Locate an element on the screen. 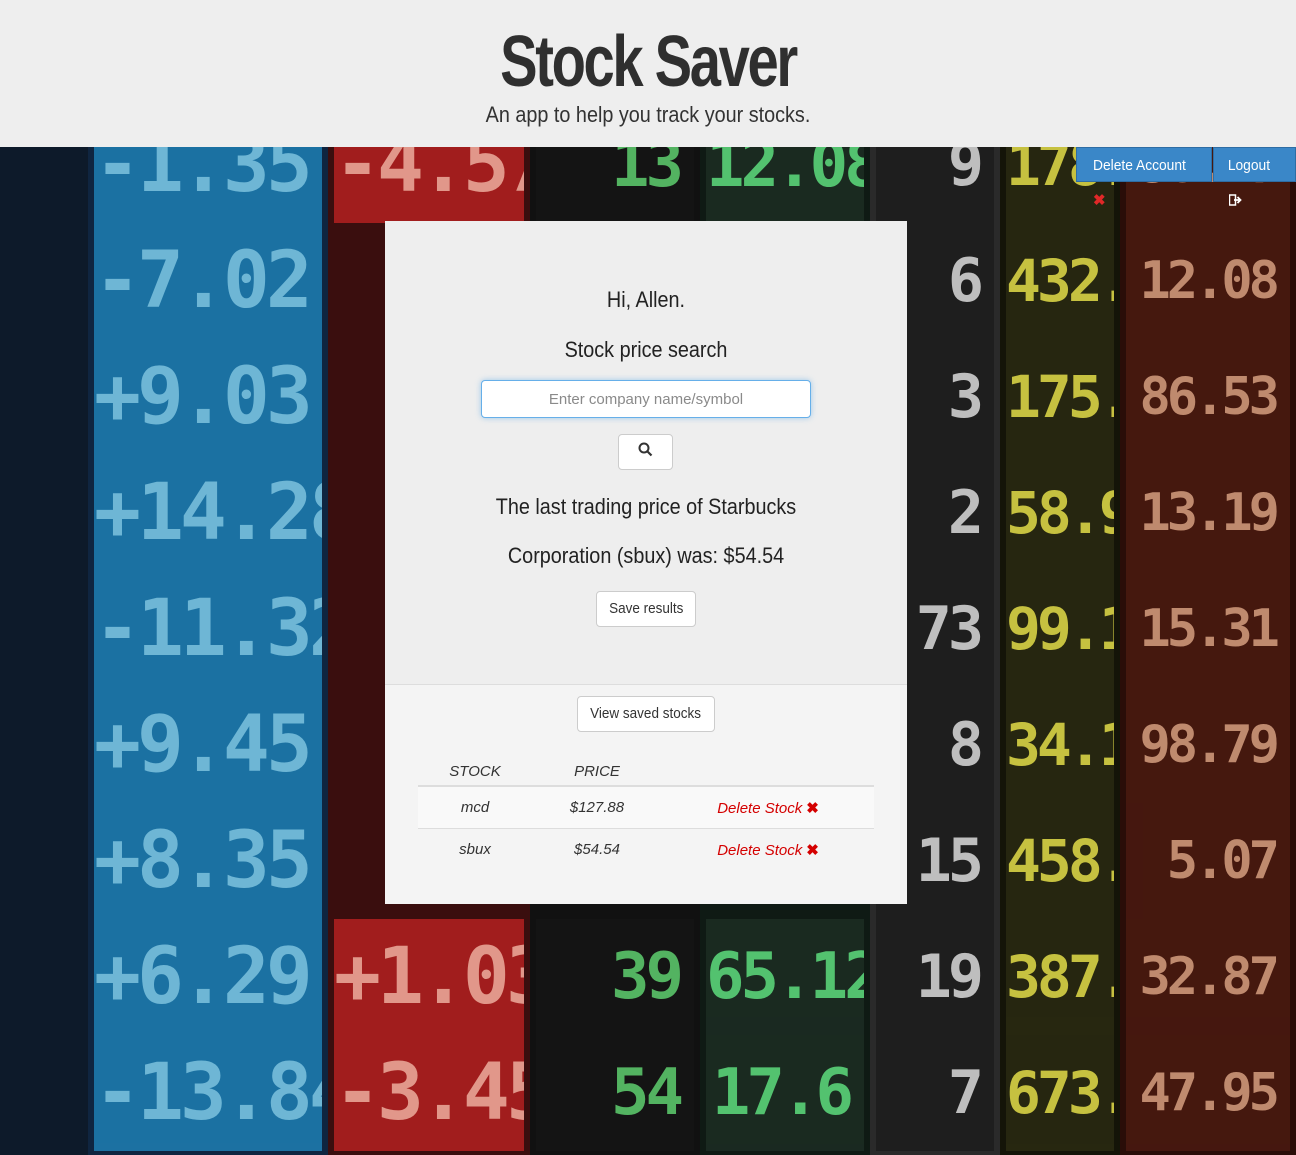 Image resolution: width=1296 pixels, height=1155 pixels. search-icon is located at coordinates (645, 452).